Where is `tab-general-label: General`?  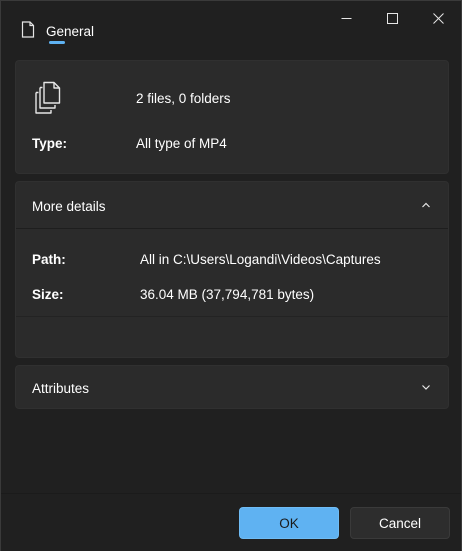 tab-general-label: General is located at coordinates (70, 31).